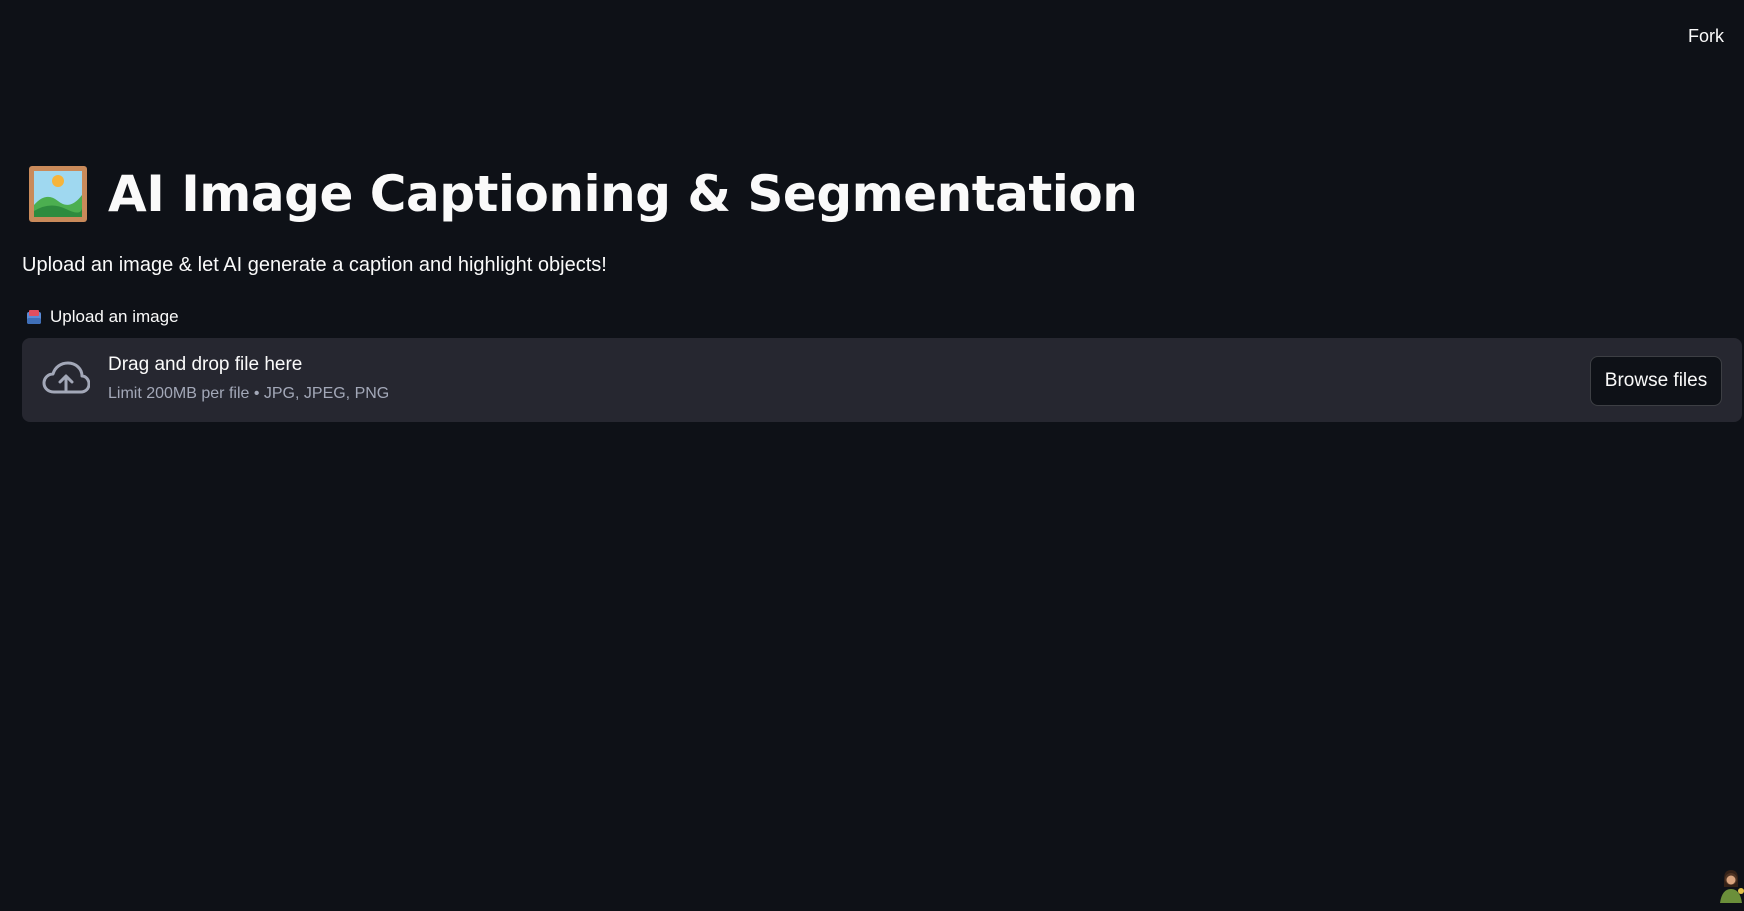  What do you see at coordinates (205, 364) in the screenshot?
I see `dropzone-title: Drag and drop file here` at bounding box center [205, 364].